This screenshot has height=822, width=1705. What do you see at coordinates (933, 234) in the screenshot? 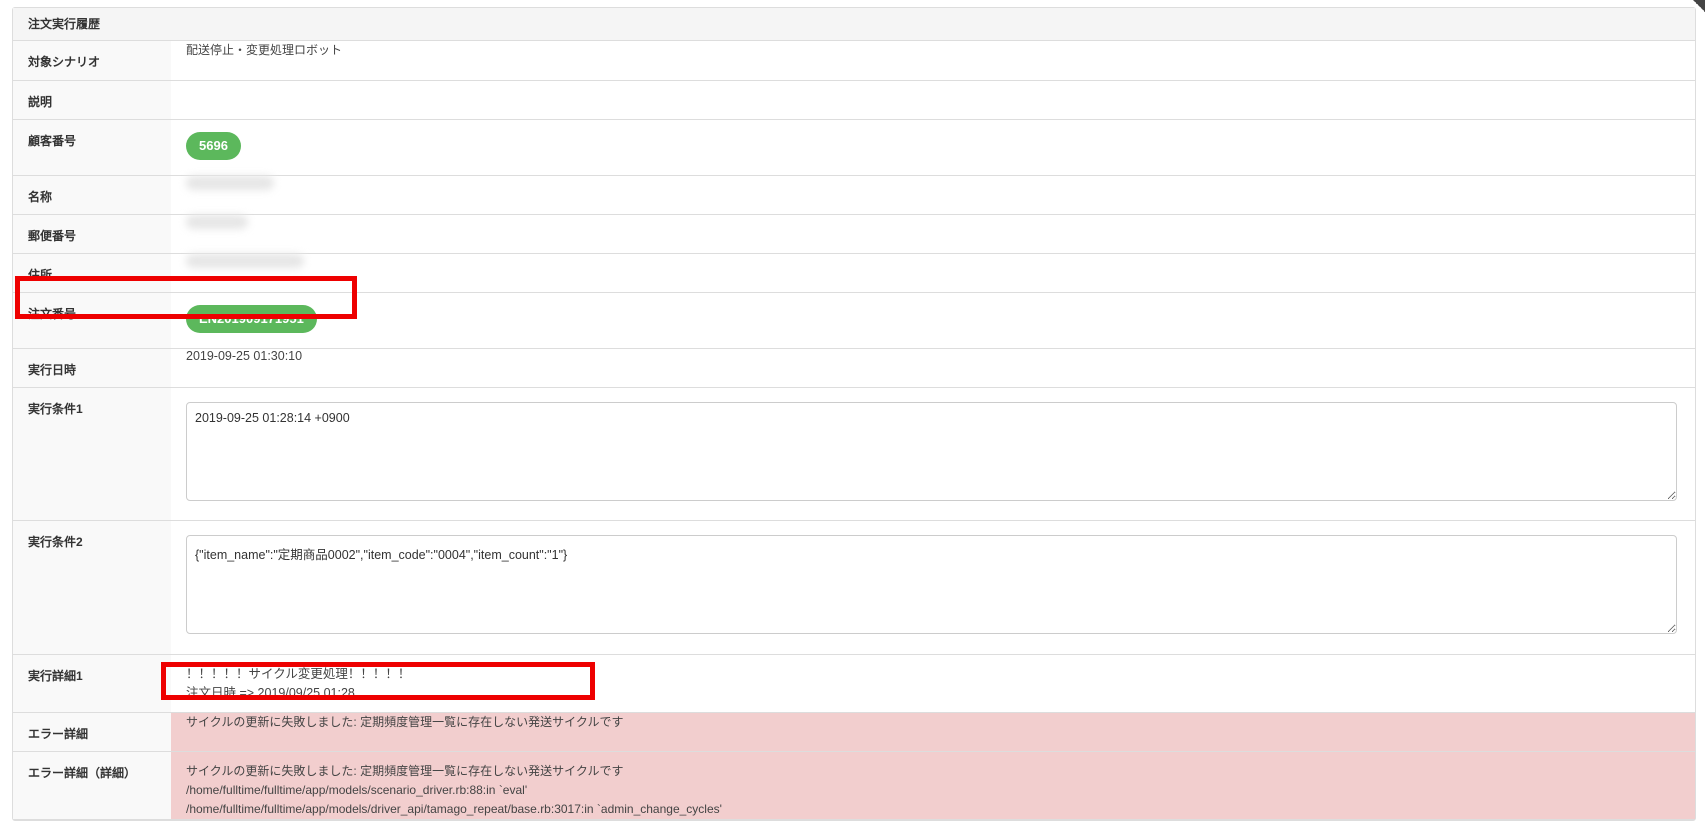
I see `postal-code-value-blurred` at bounding box center [933, 234].